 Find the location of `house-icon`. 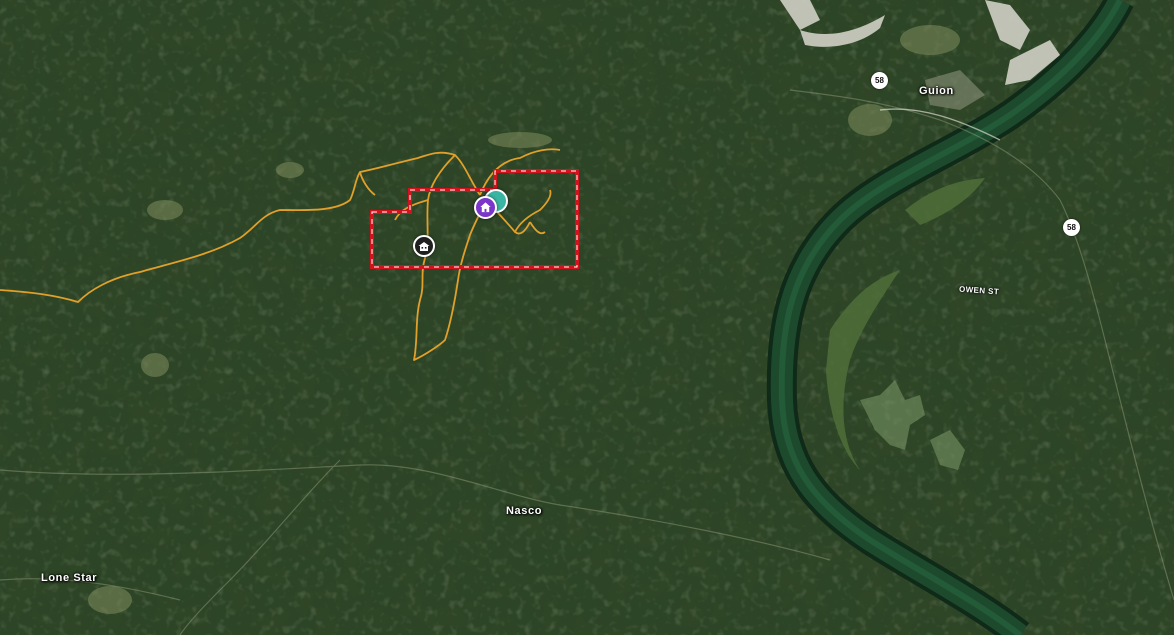

house-icon is located at coordinates (485, 207).